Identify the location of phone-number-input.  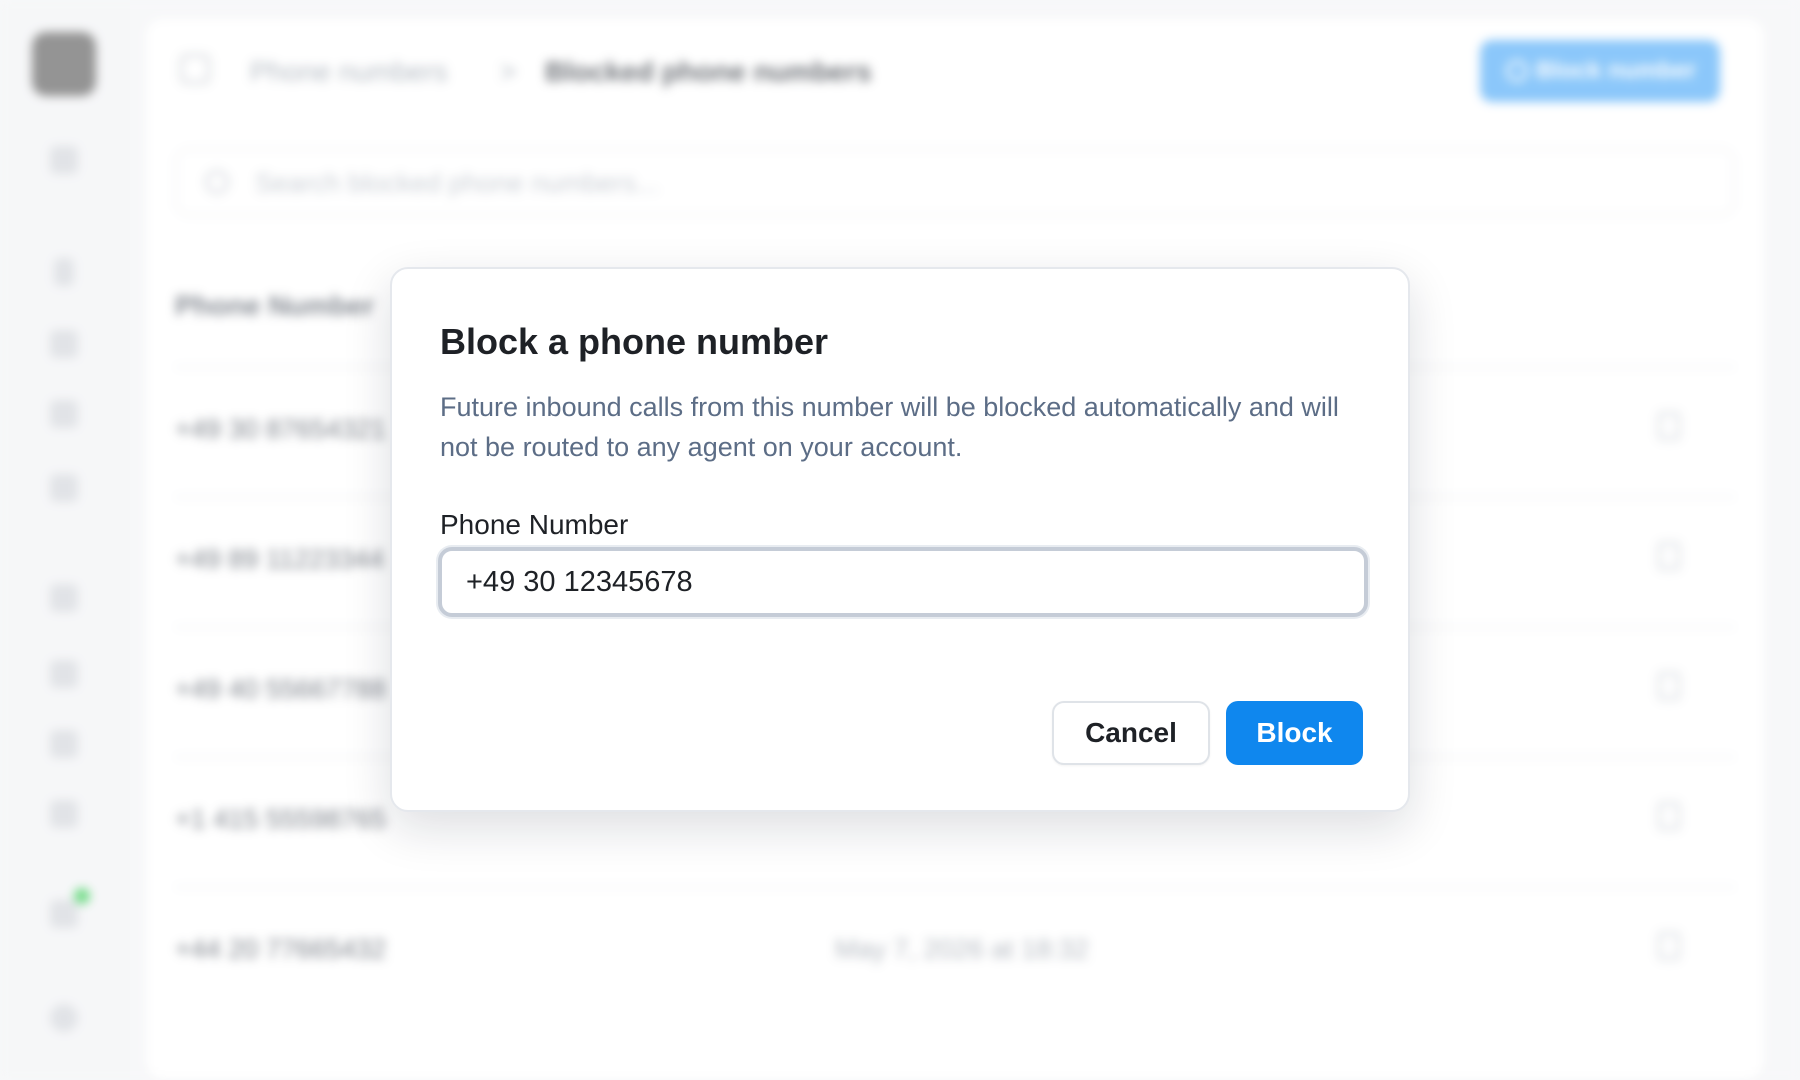
(903, 582).